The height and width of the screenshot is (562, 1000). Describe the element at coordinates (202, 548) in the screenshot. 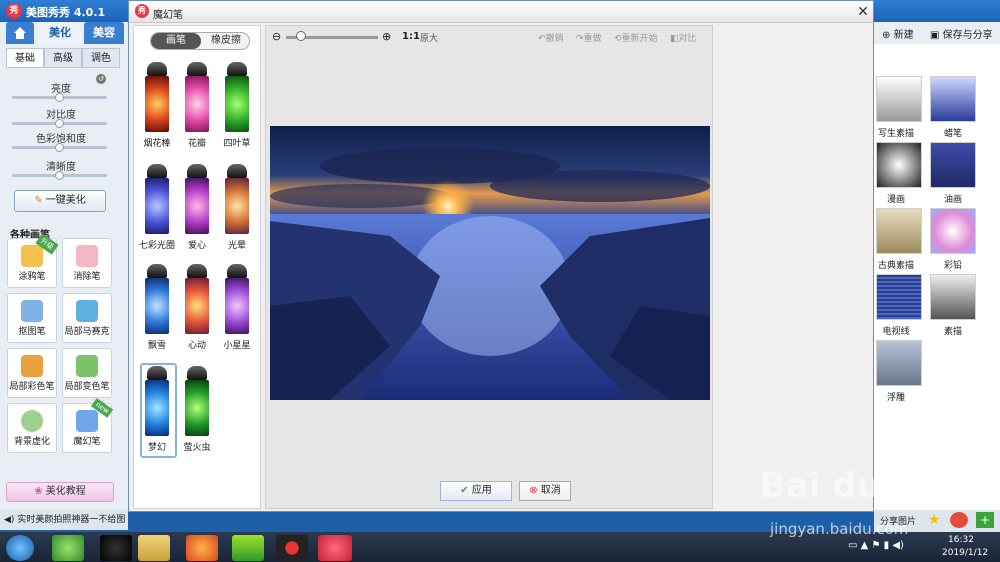

I see `firefox-icon` at that location.